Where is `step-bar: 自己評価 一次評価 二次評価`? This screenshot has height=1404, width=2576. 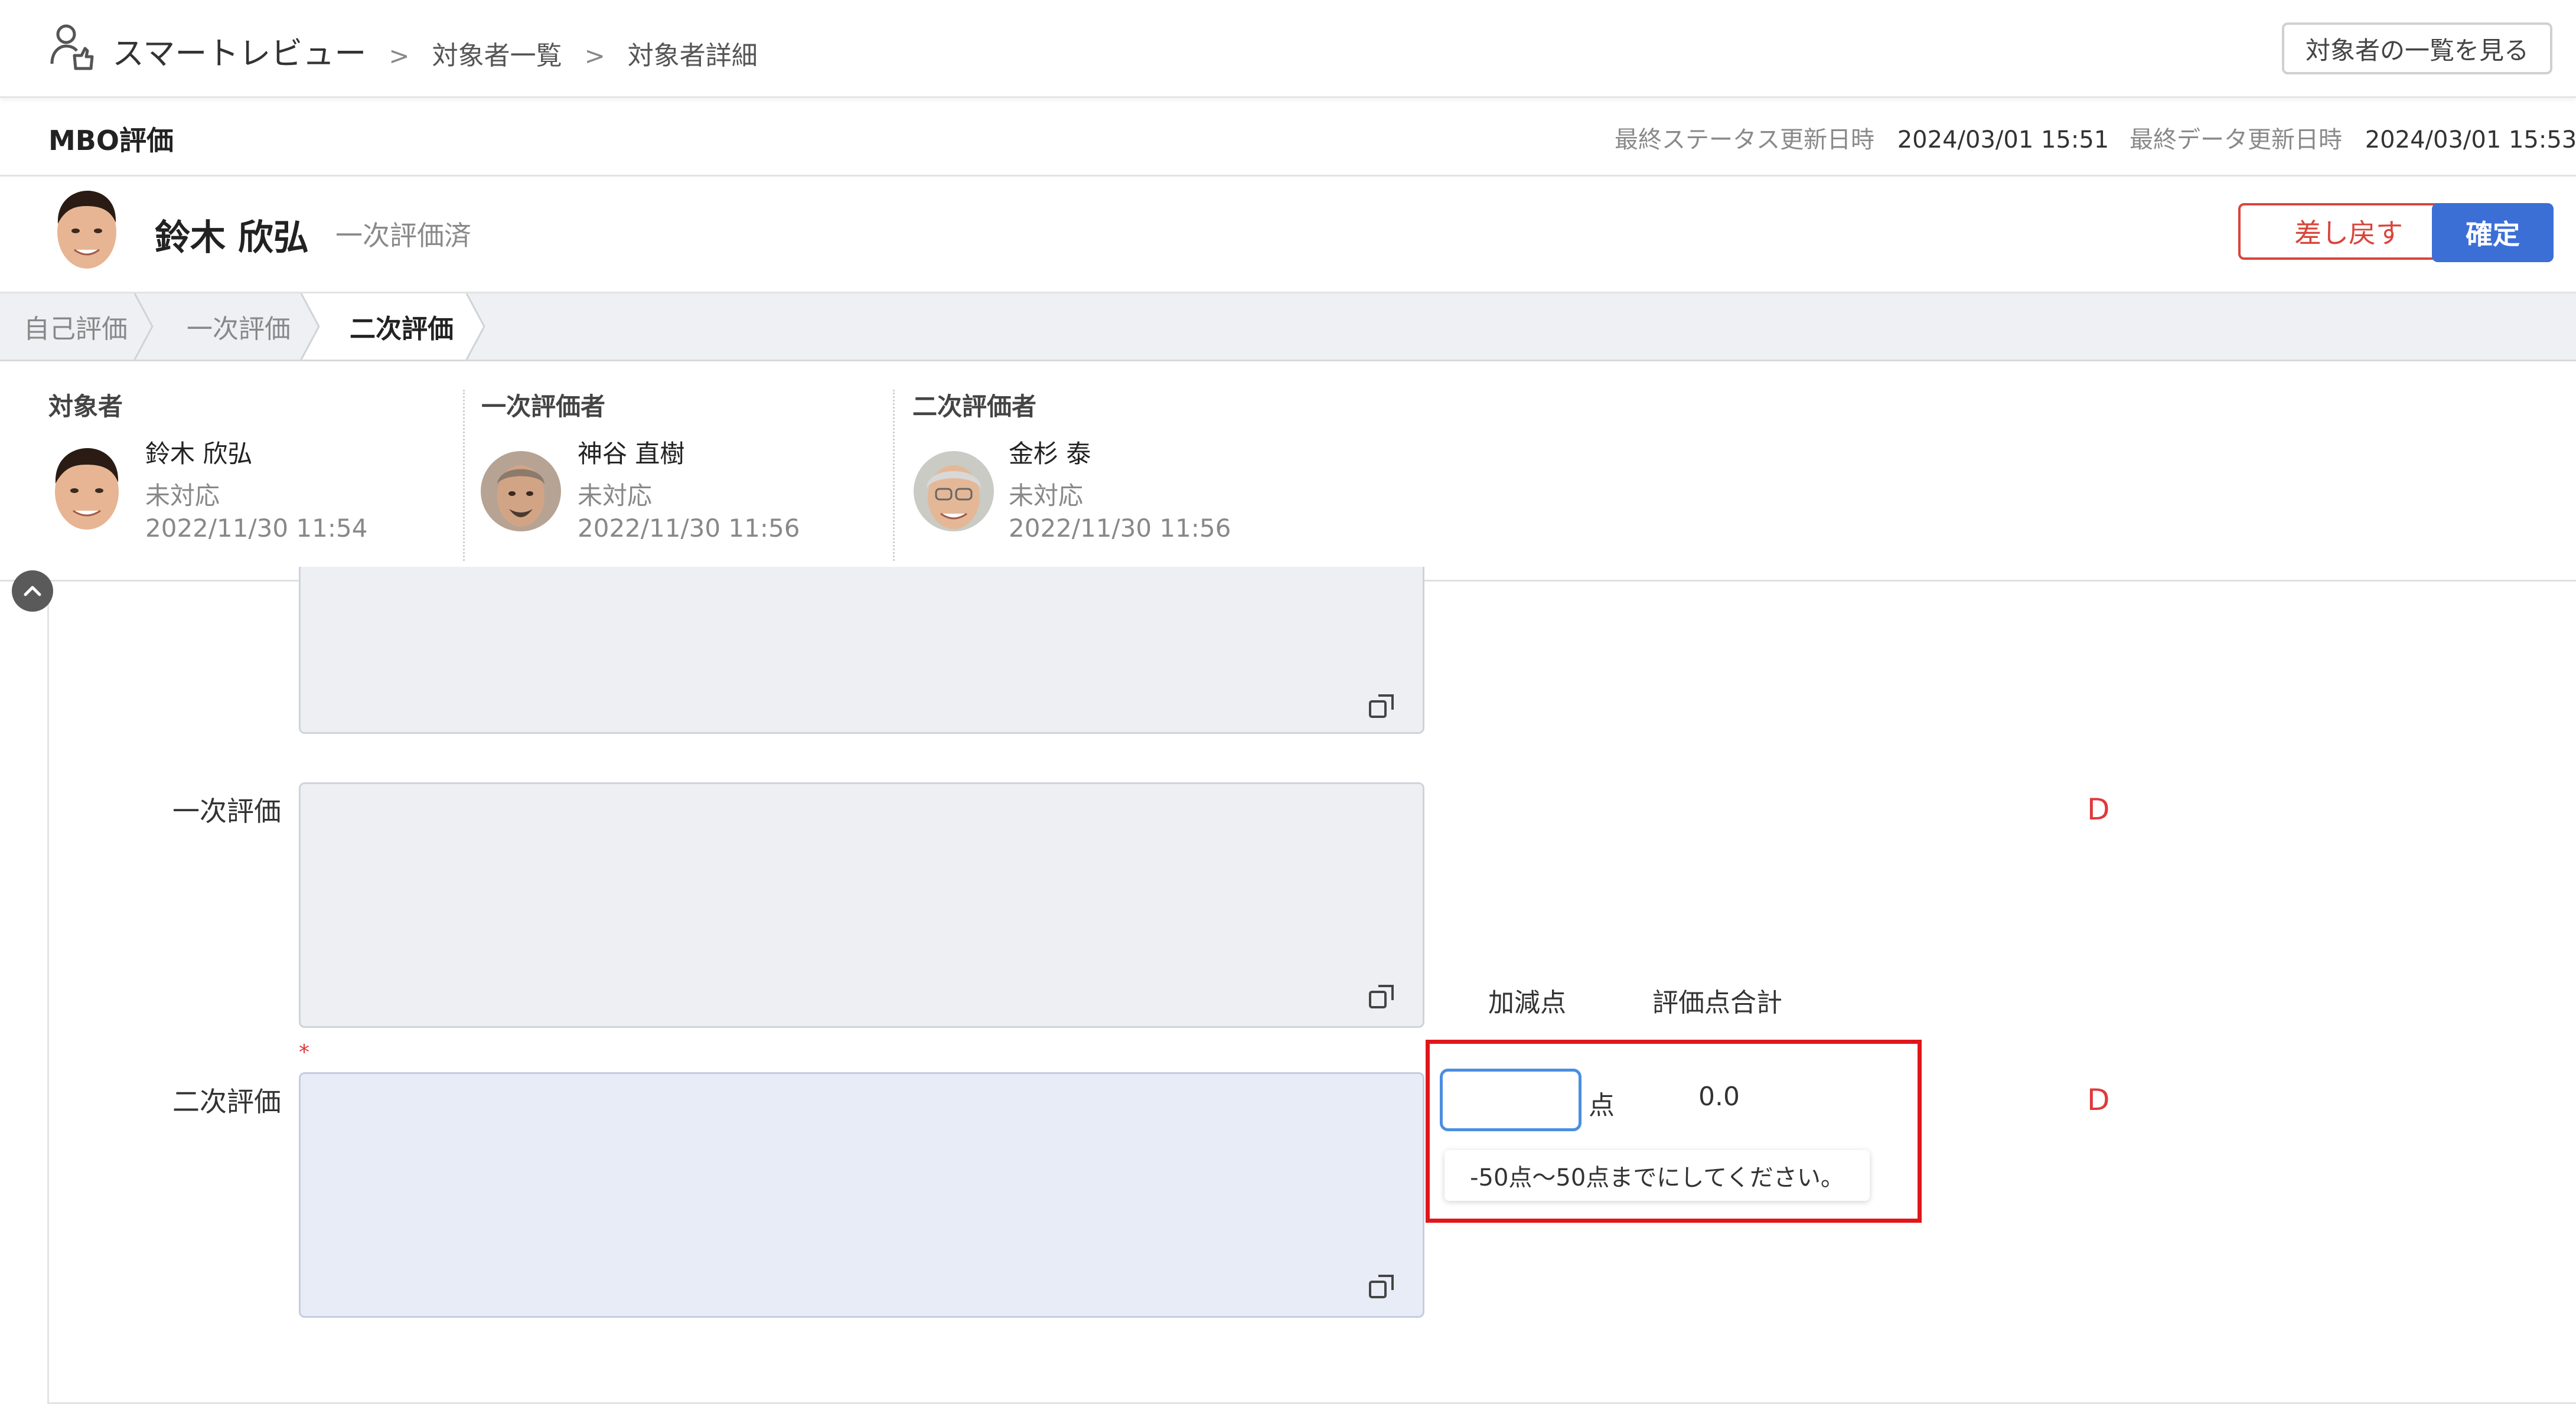 step-bar: 自己評価 一次評価 二次評価 is located at coordinates (1288, 327).